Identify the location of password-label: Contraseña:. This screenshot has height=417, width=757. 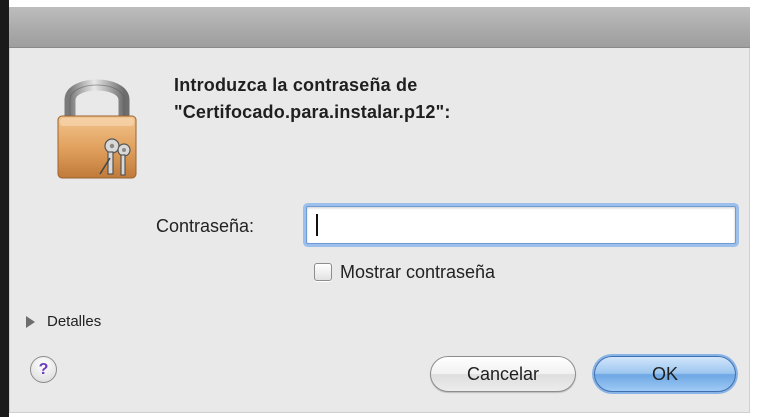
(205, 226).